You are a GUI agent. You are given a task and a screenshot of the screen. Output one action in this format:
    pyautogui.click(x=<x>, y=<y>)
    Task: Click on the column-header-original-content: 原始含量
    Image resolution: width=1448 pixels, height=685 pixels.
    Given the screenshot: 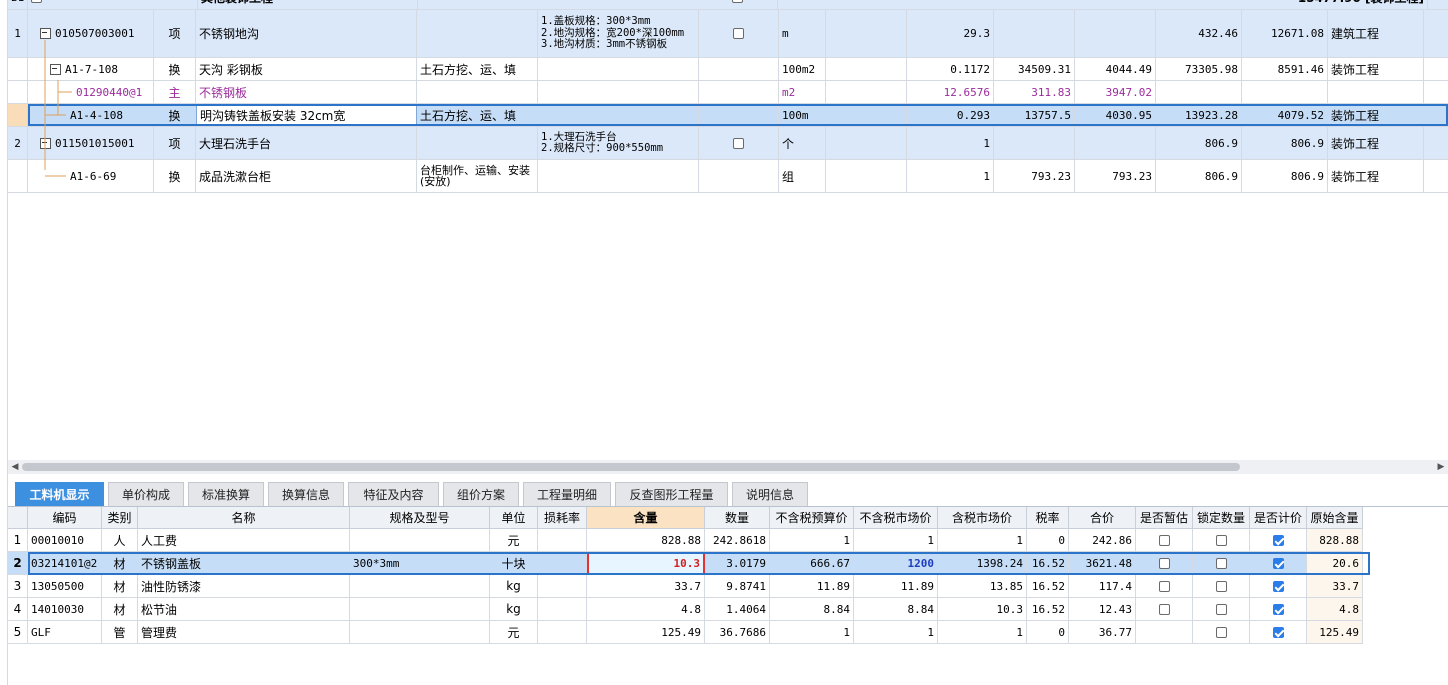 What is the action you would take?
    pyautogui.click(x=1335, y=518)
    